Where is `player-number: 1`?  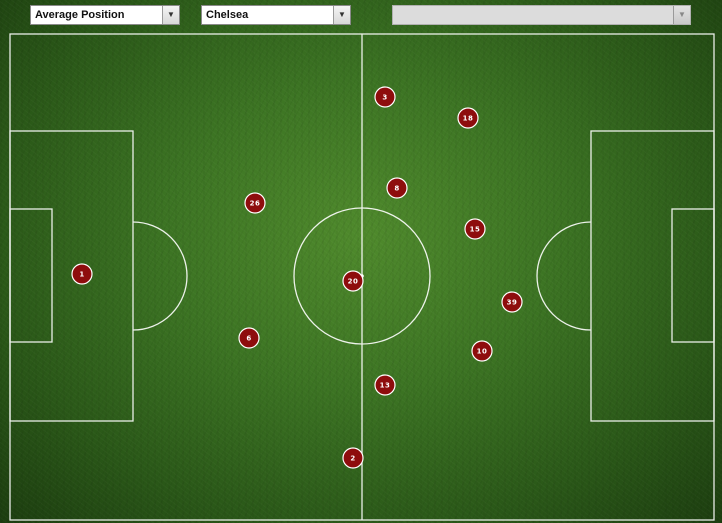
player-number: 1 is located at coordinates (81, 275).